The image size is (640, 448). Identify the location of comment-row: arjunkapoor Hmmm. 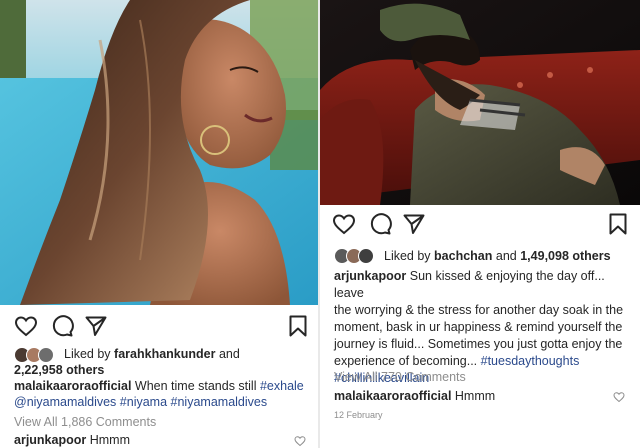
(72, 440).